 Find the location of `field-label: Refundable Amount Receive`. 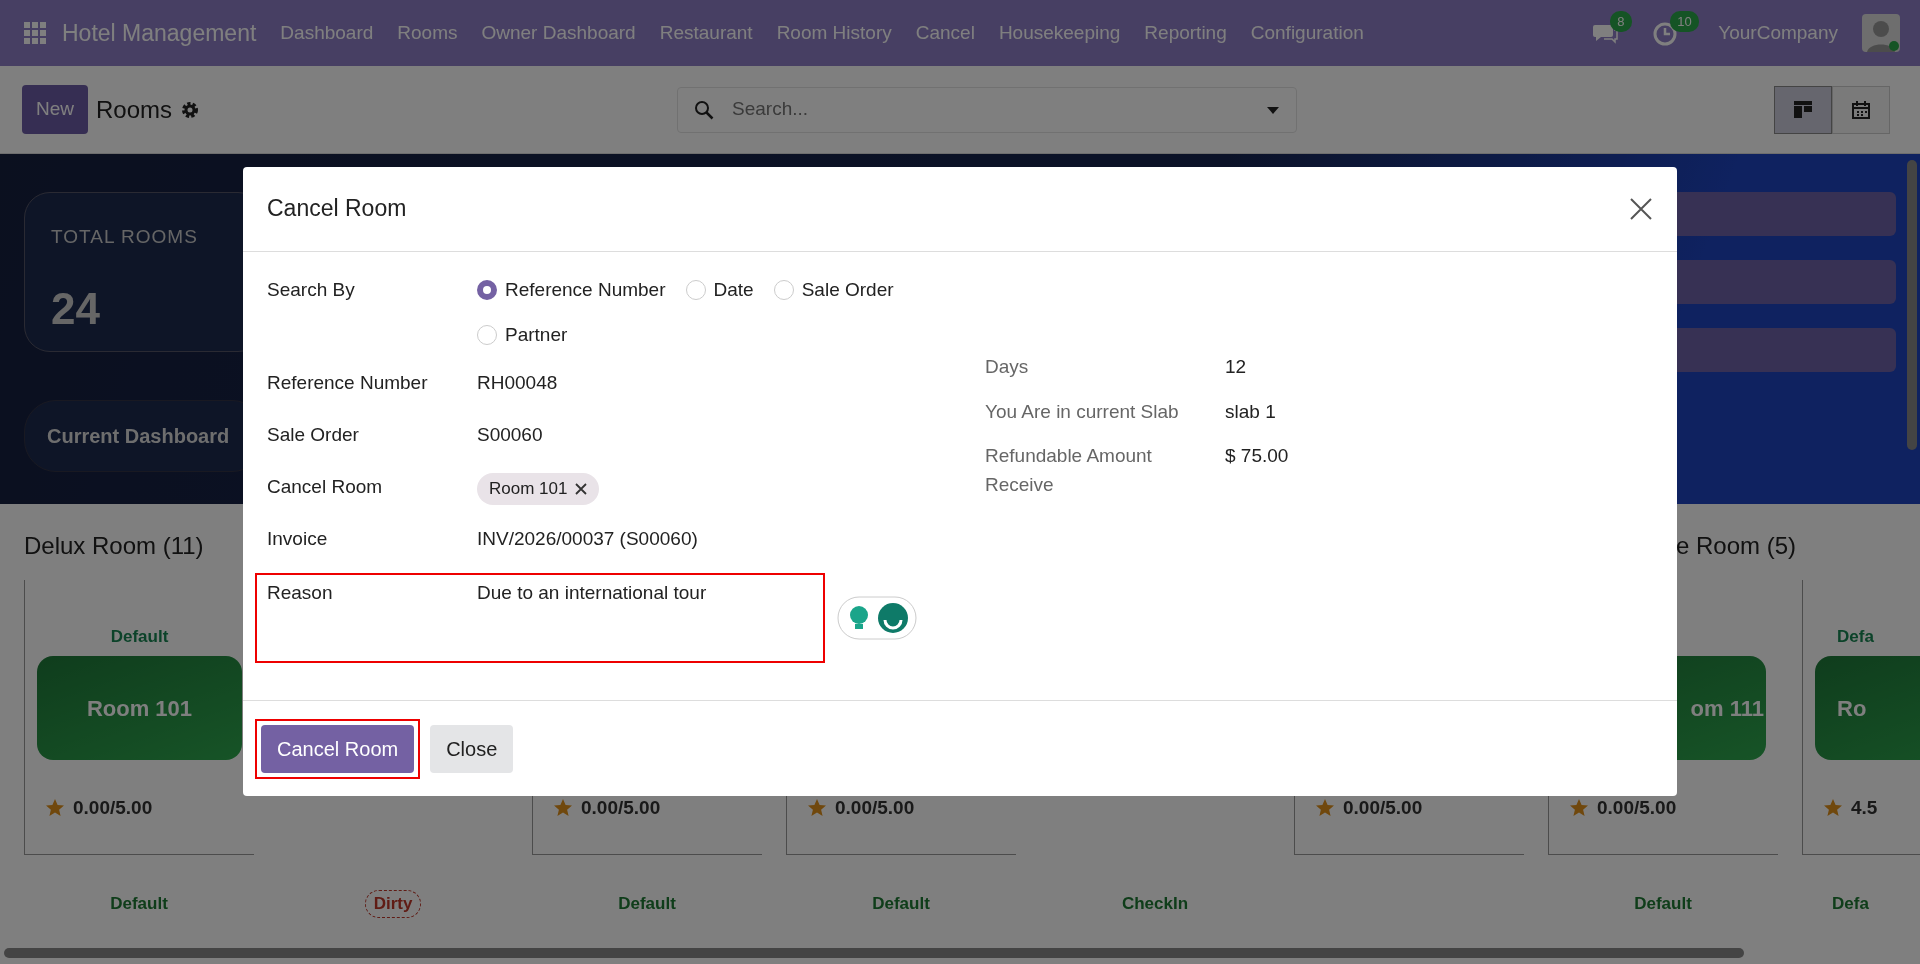

field-label: Refundable Amount Receive is located at coordinates (1069, 470).